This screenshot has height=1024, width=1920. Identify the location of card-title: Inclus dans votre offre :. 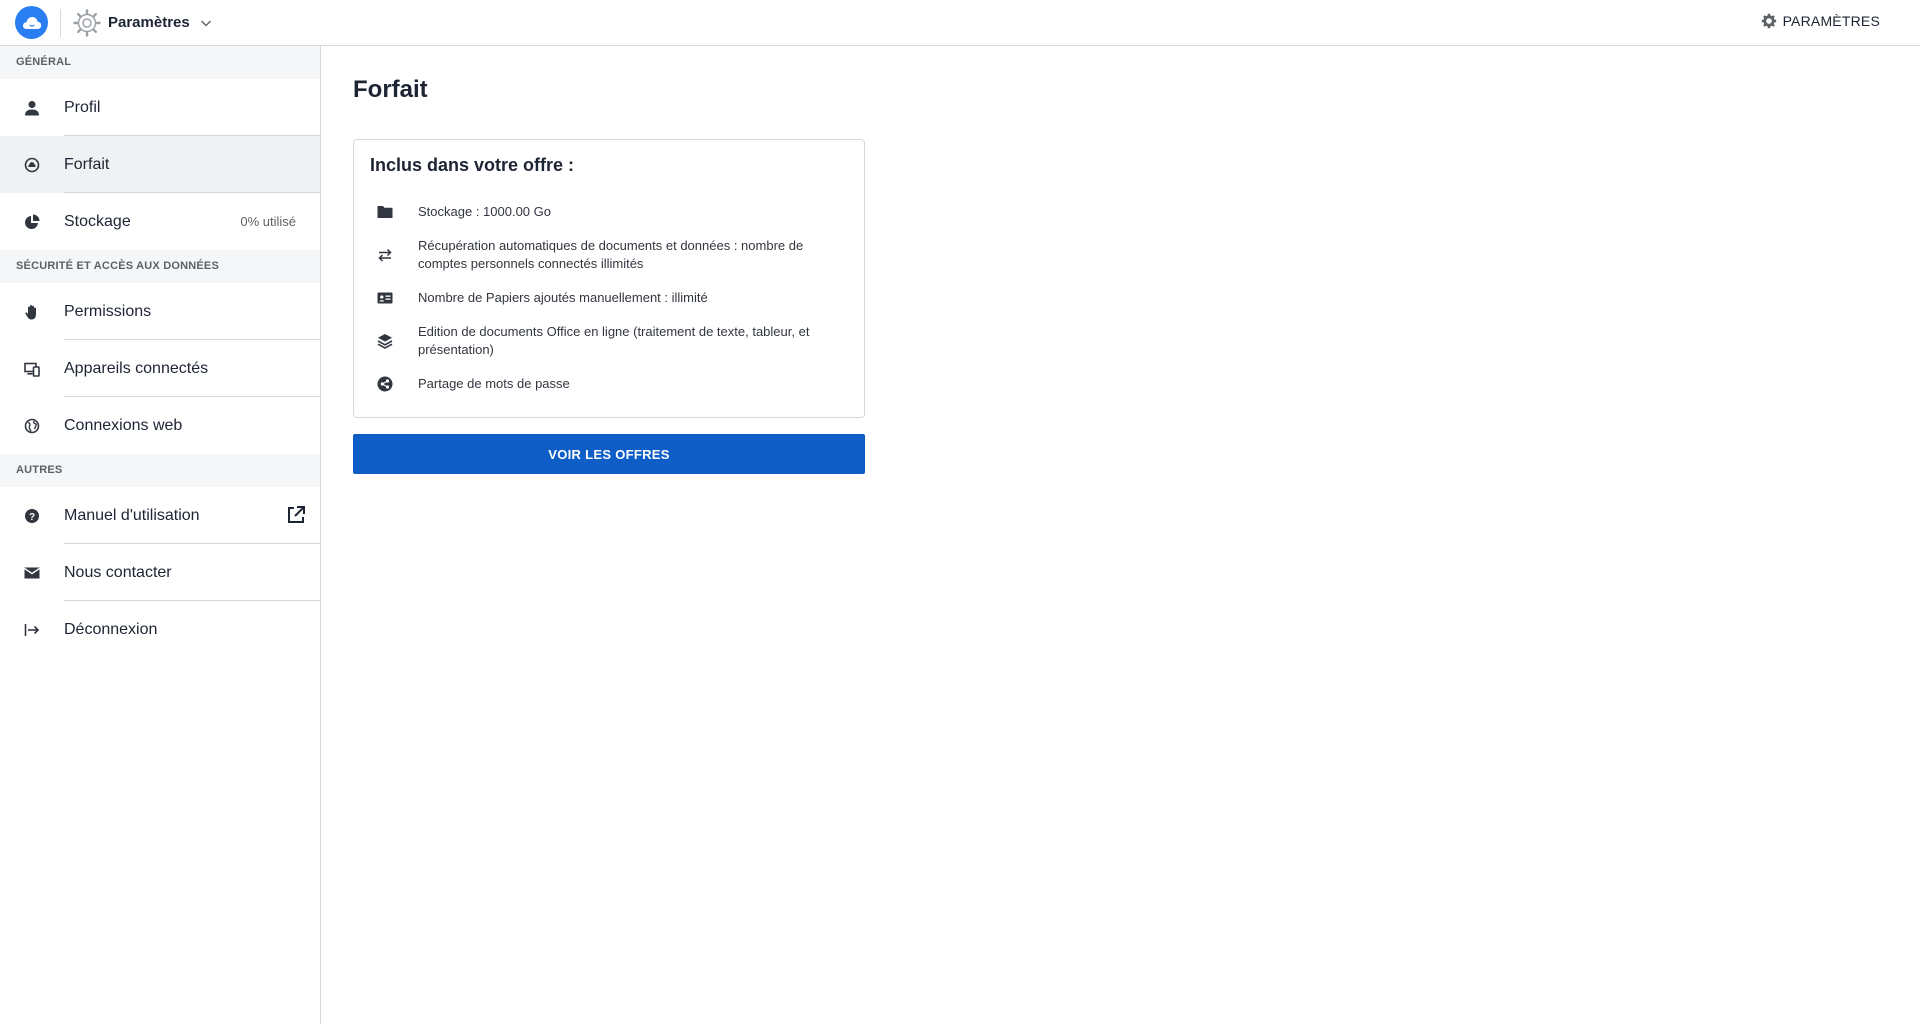
(472, 165).